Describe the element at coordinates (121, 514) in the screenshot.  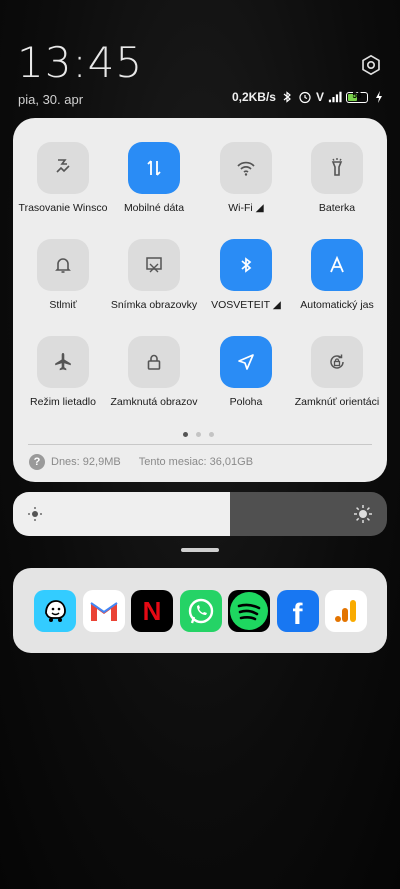
I see `brightness-fill` at that location.